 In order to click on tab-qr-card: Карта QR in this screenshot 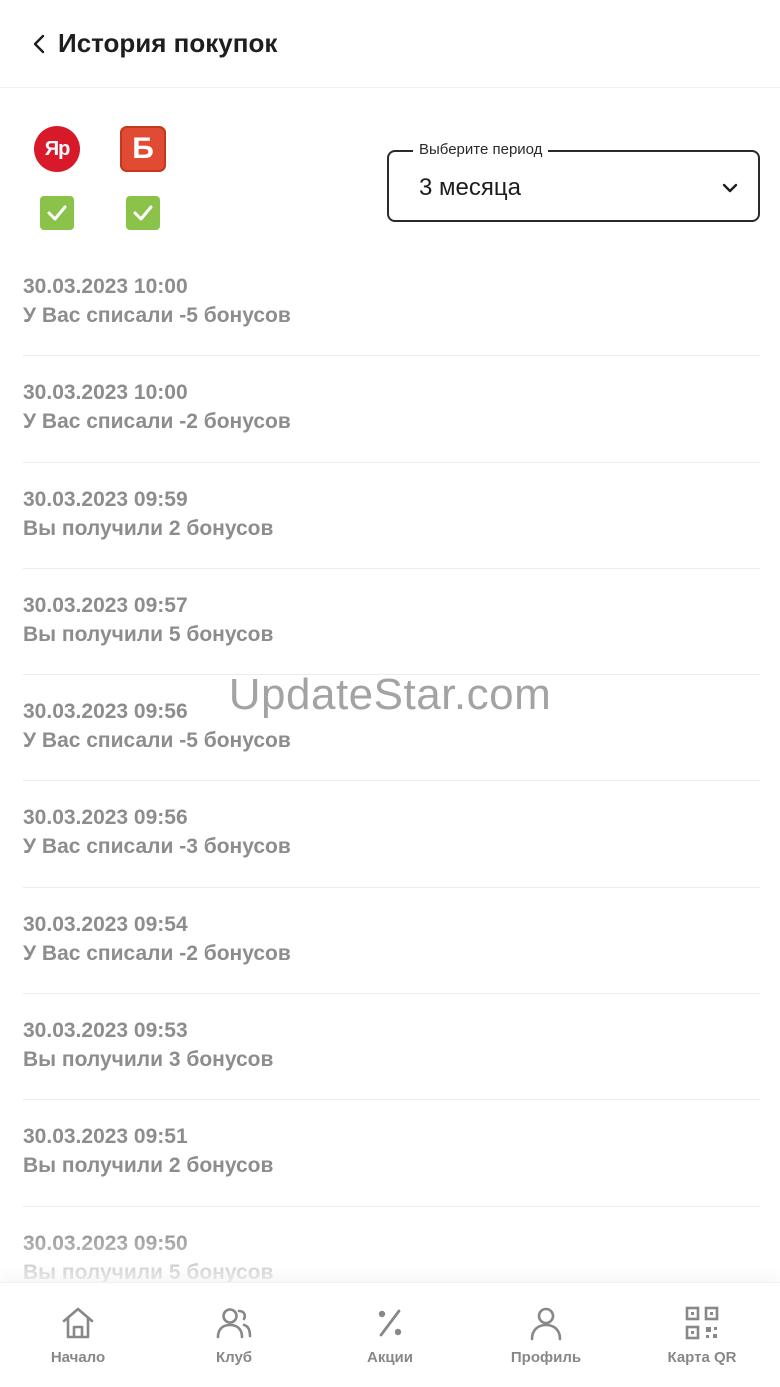, I will do `click(702, 1335)`.